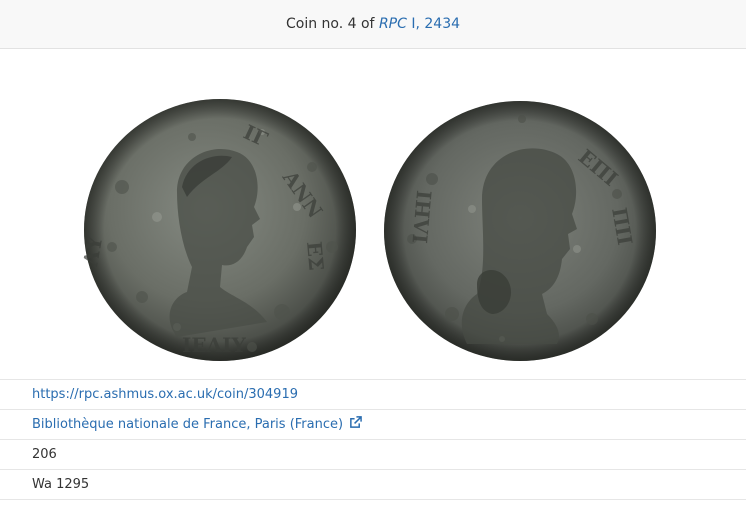 The width and height of the screenshot is (746, 506). What do you see at coordinates (392, 24) in the screenshot?
I see `rpc-series-label: RPC` at bounding box center [392, 24].